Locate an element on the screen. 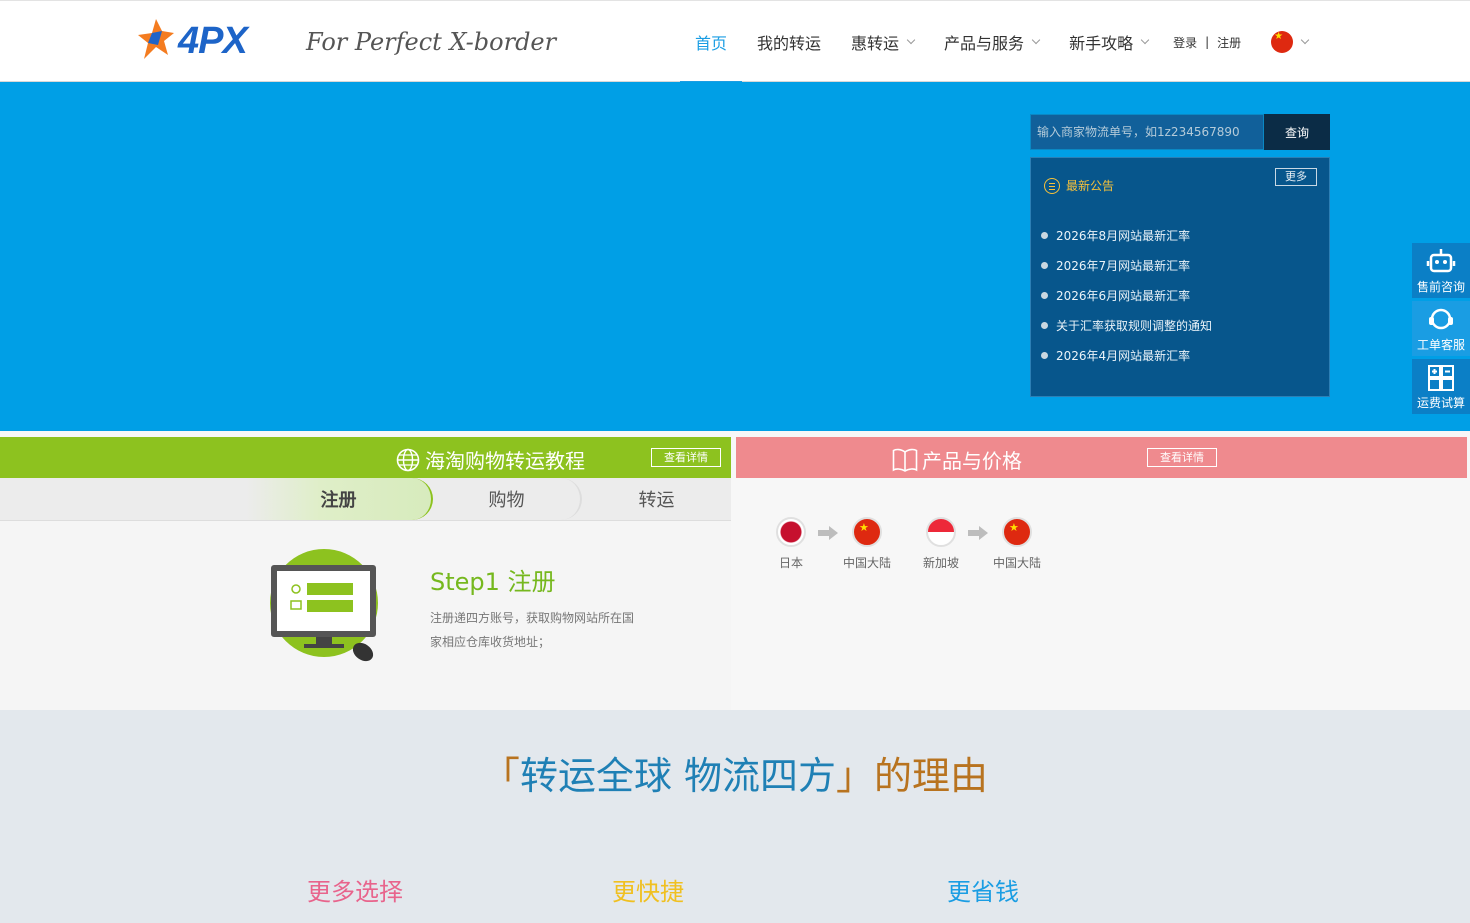  tracking-number-input is located at coordinates (1147, 132).